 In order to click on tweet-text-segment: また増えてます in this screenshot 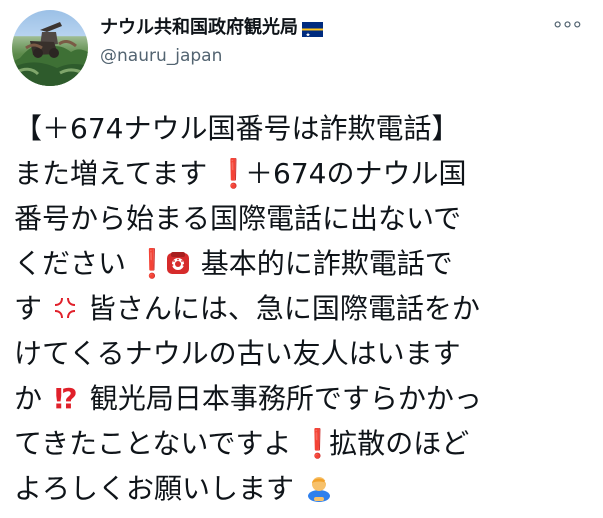, I will do `click(111, 173)`.